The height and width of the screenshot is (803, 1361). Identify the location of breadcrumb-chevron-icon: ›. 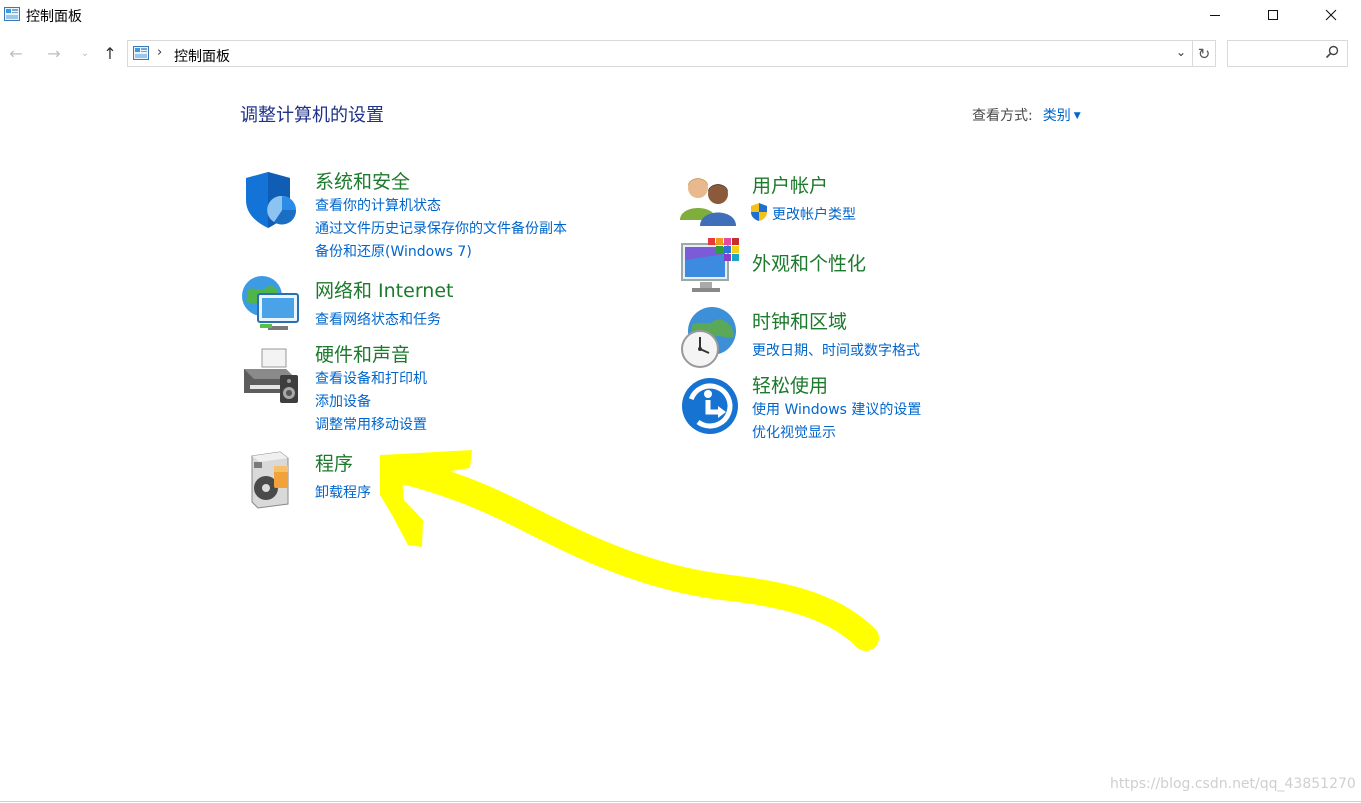
(159, 52).